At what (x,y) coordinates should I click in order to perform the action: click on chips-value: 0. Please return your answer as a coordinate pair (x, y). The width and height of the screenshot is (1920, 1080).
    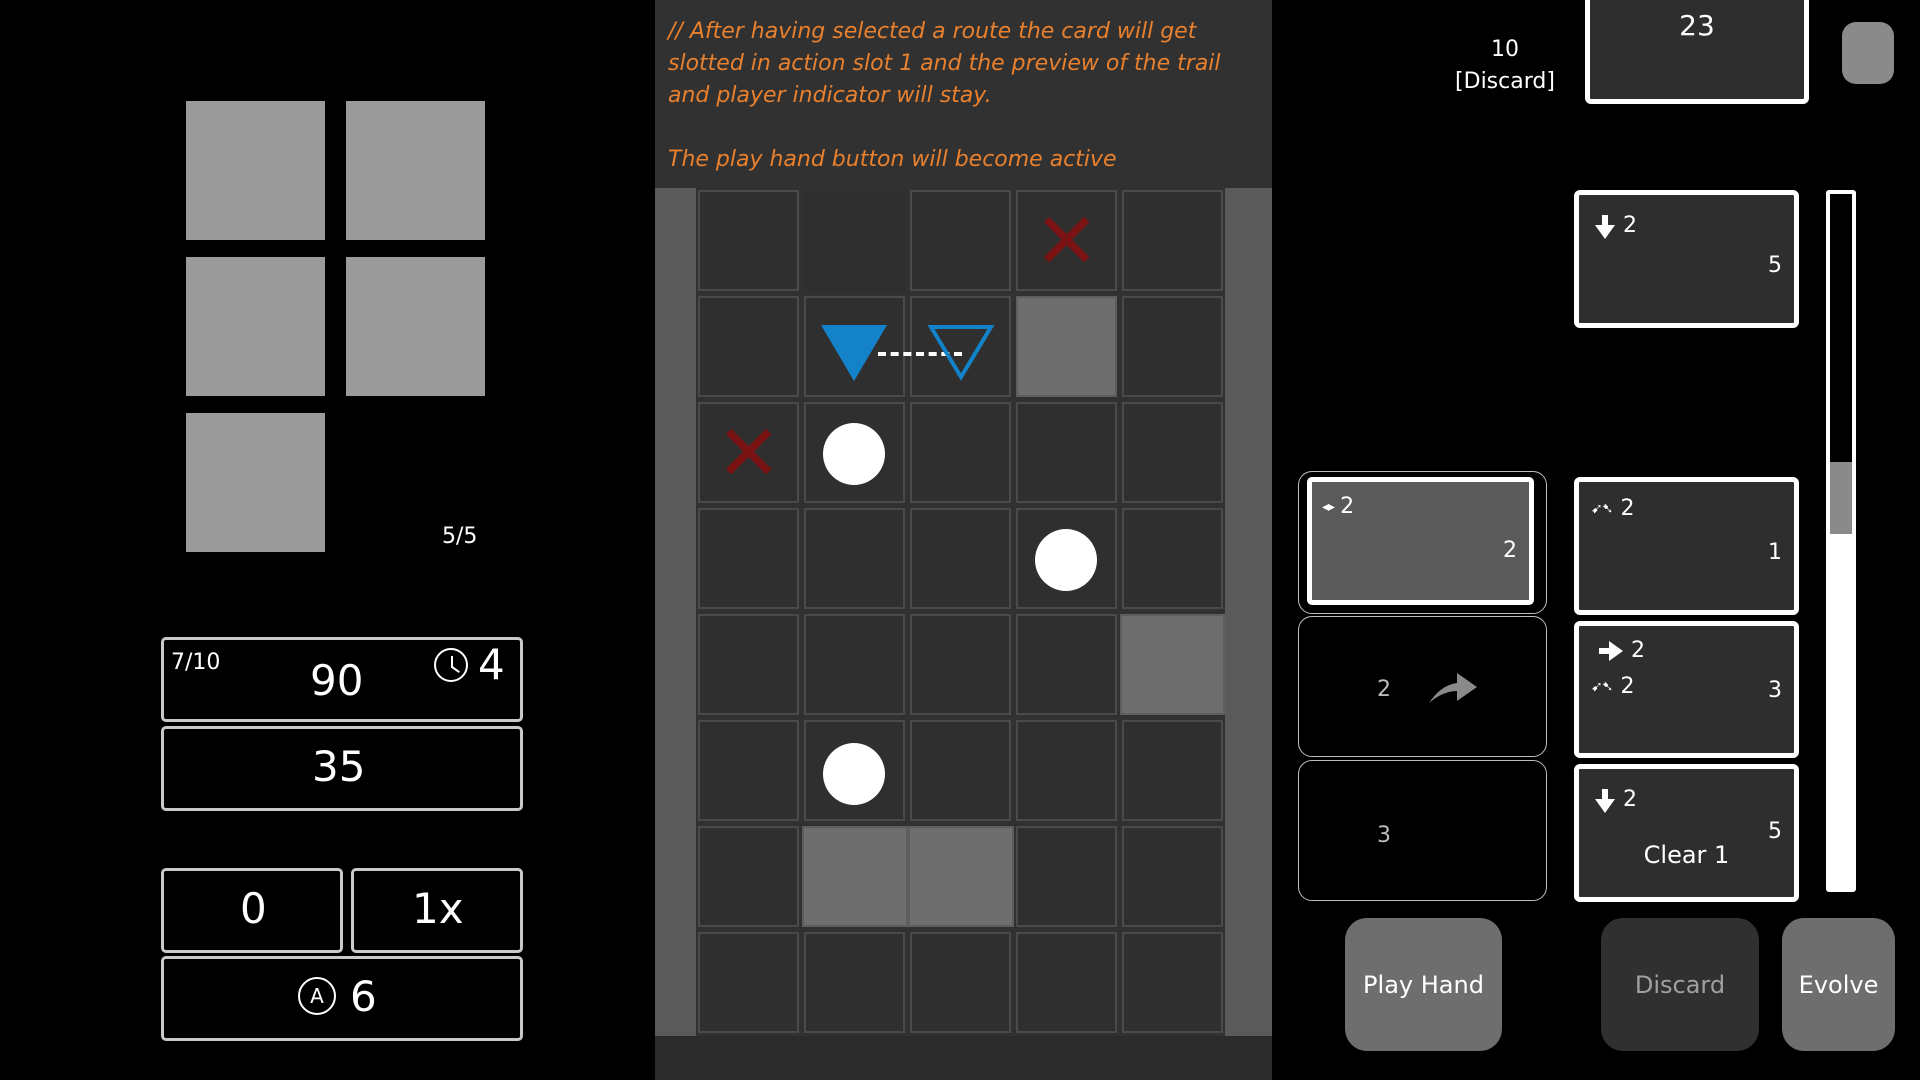
    Looking at the image, I should click on (253, 908).